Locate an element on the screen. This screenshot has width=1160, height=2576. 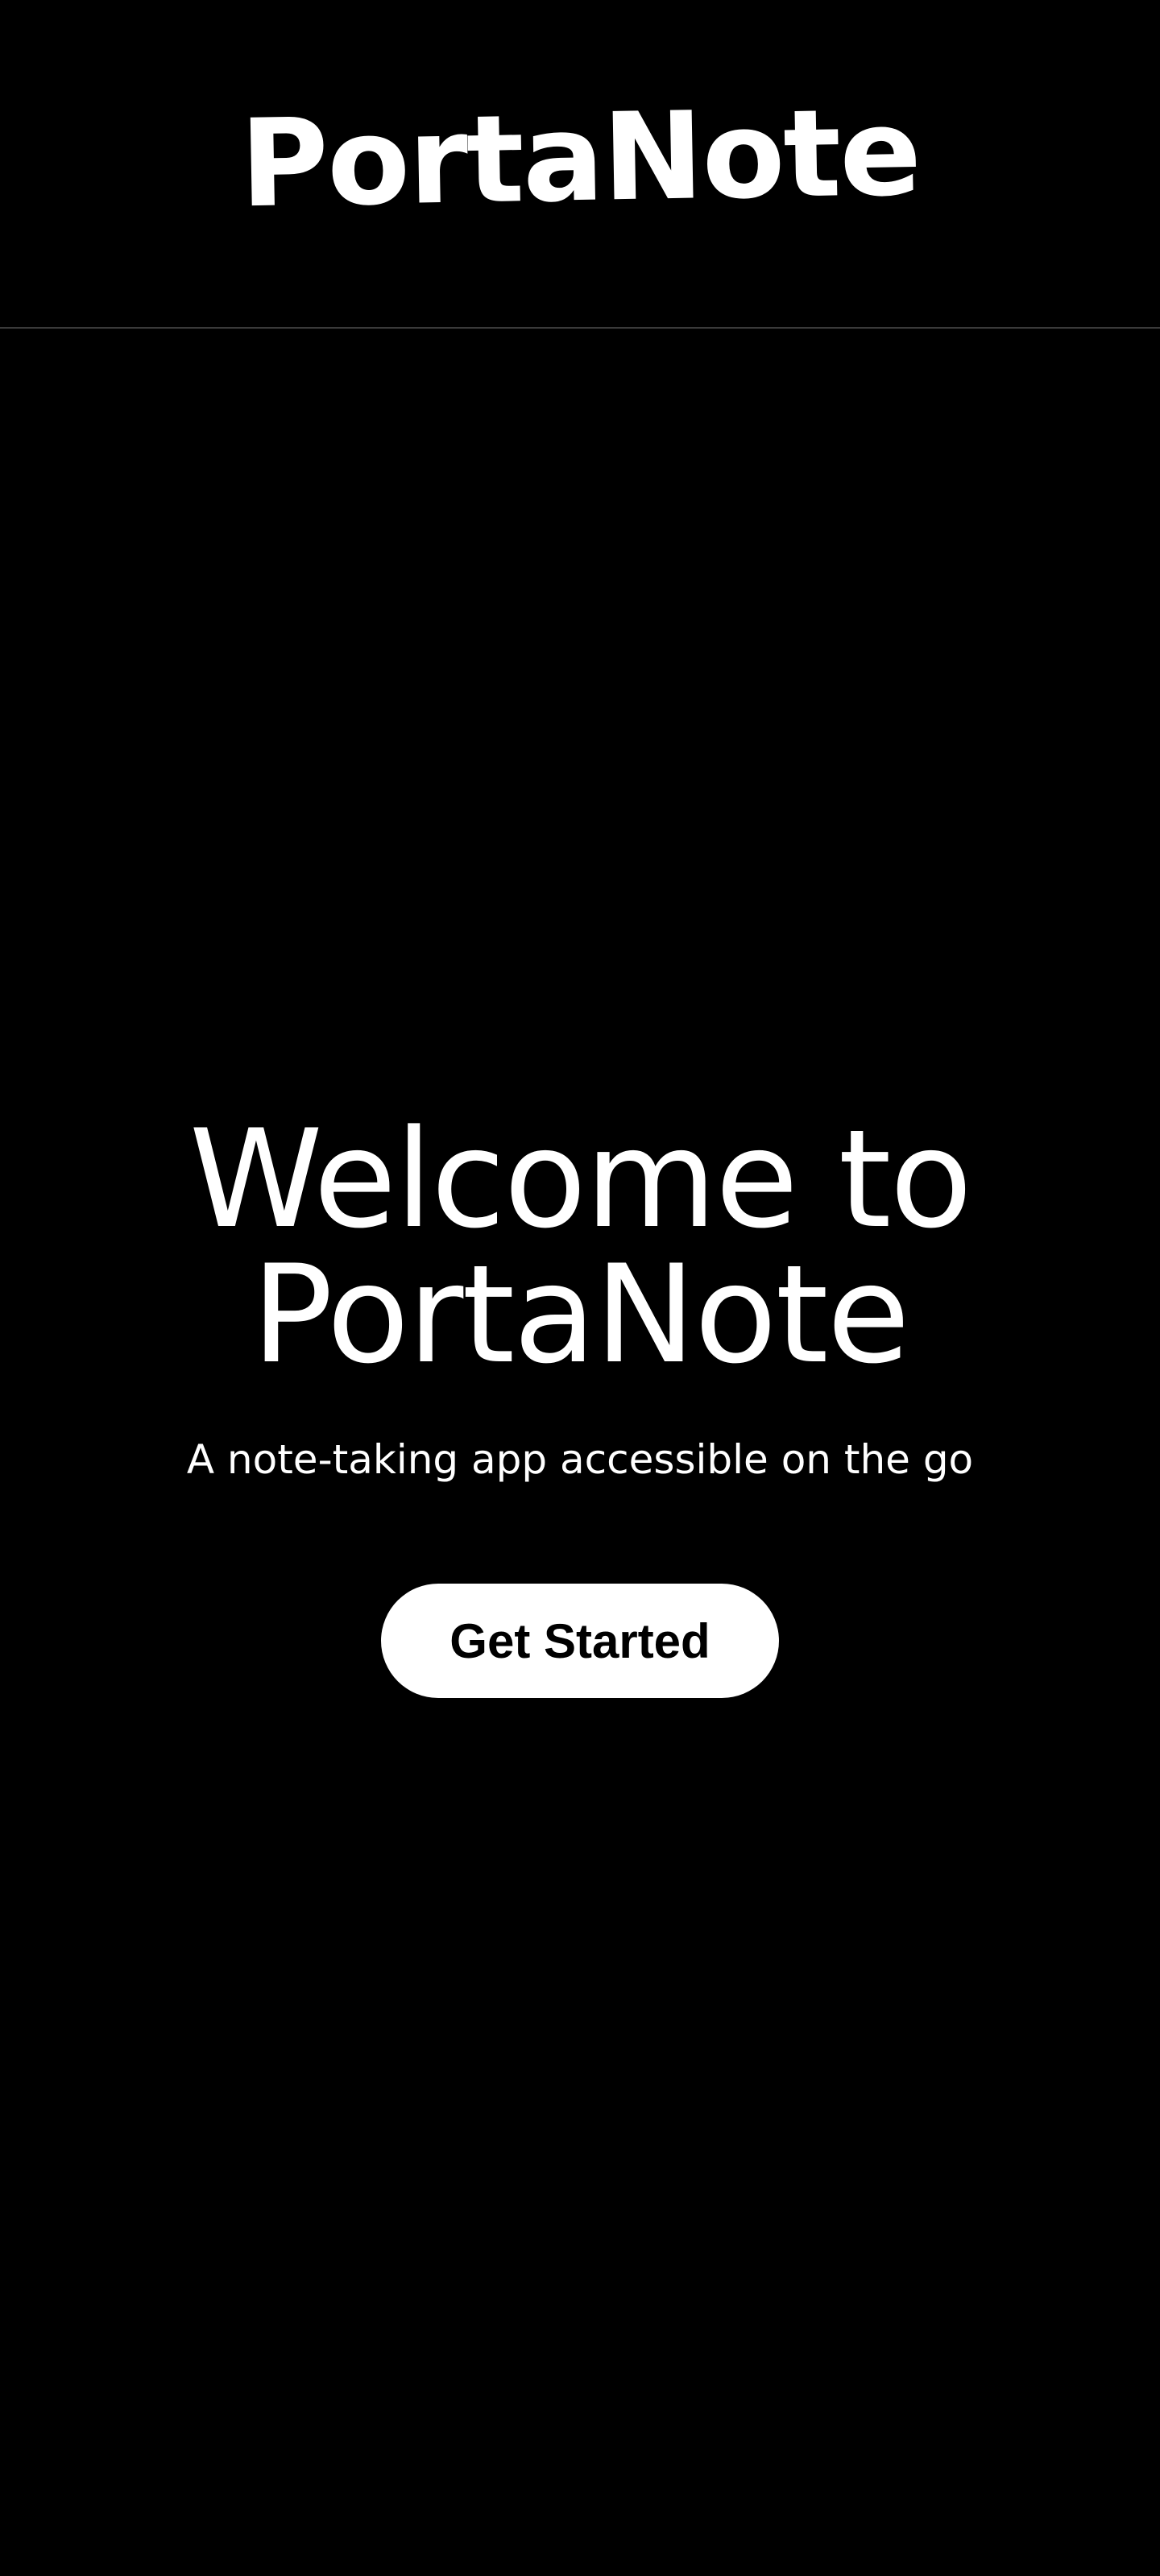
hero-title: Welcome to PortaNote is located at coordinates (580, 1247).